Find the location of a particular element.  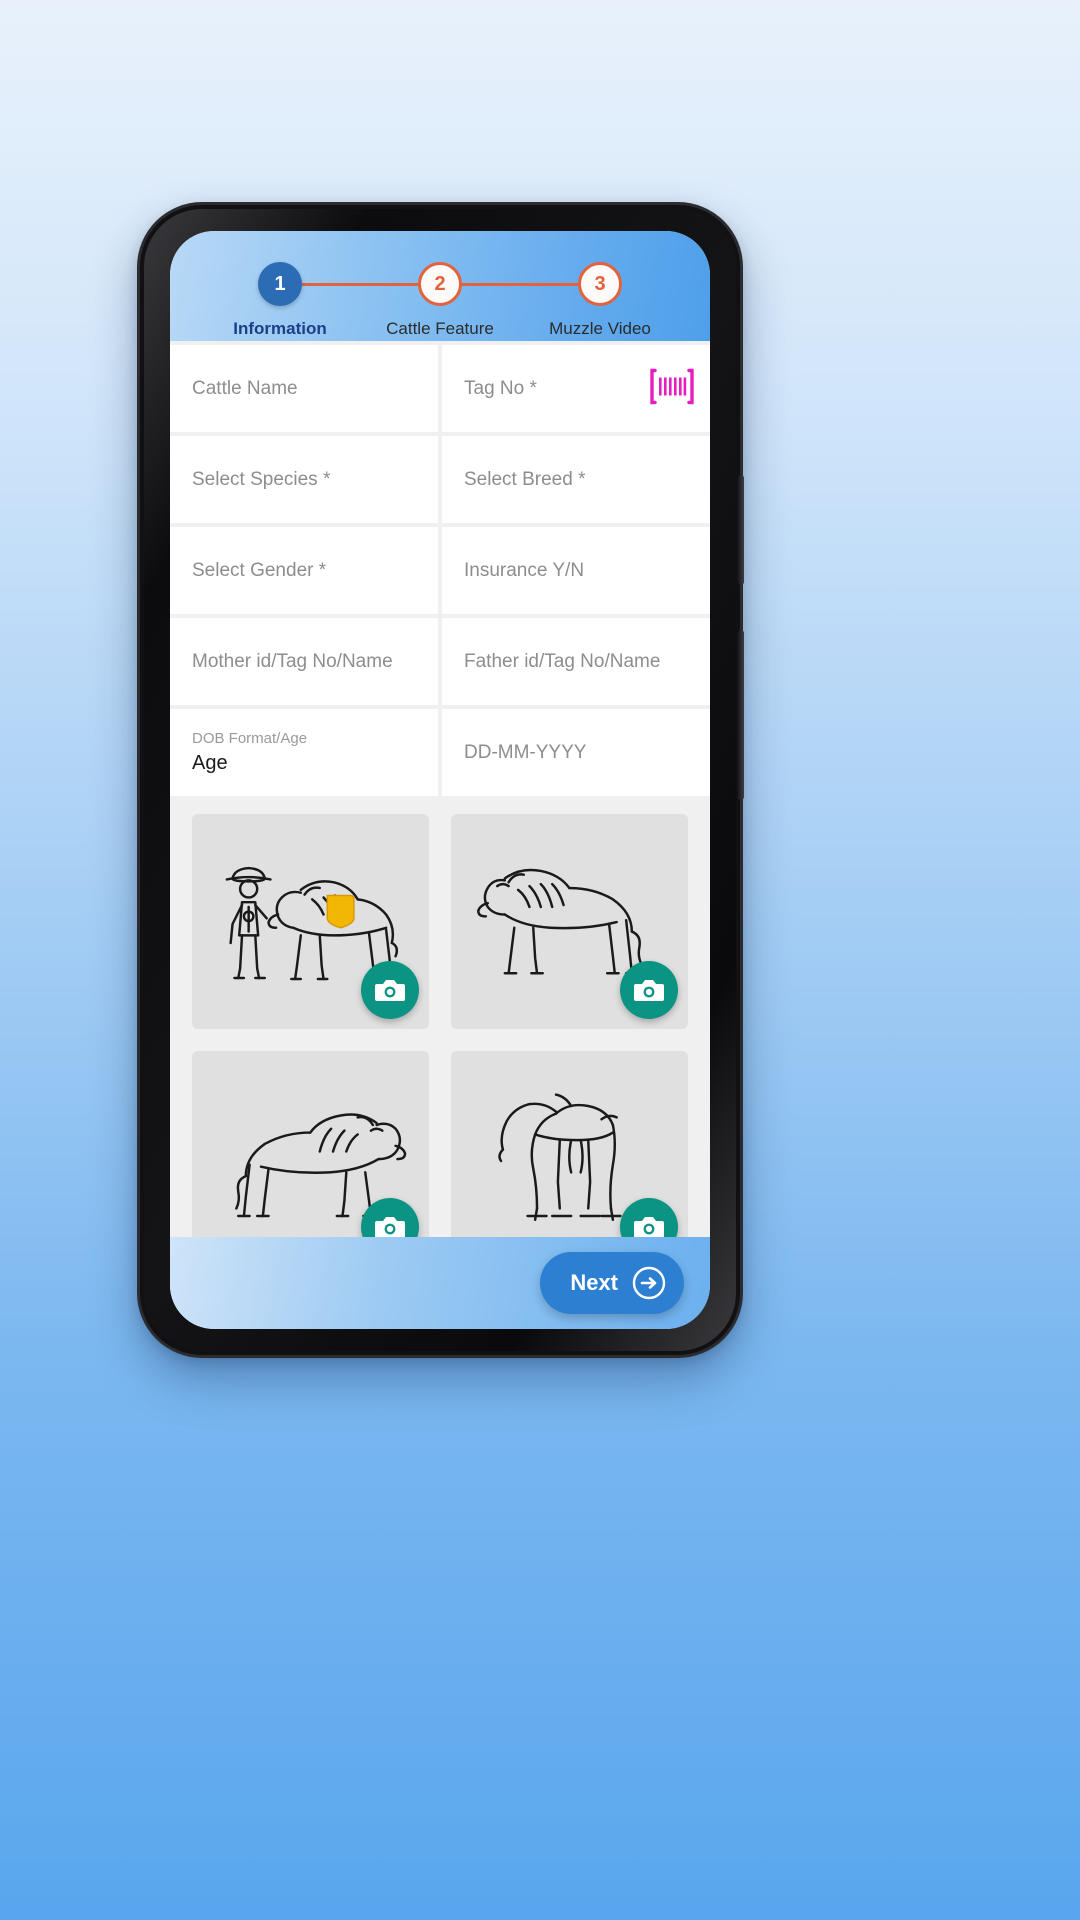

field-mother-id-placeholder: Mother id/Tag No/Name is located at coordinates (292, 661).